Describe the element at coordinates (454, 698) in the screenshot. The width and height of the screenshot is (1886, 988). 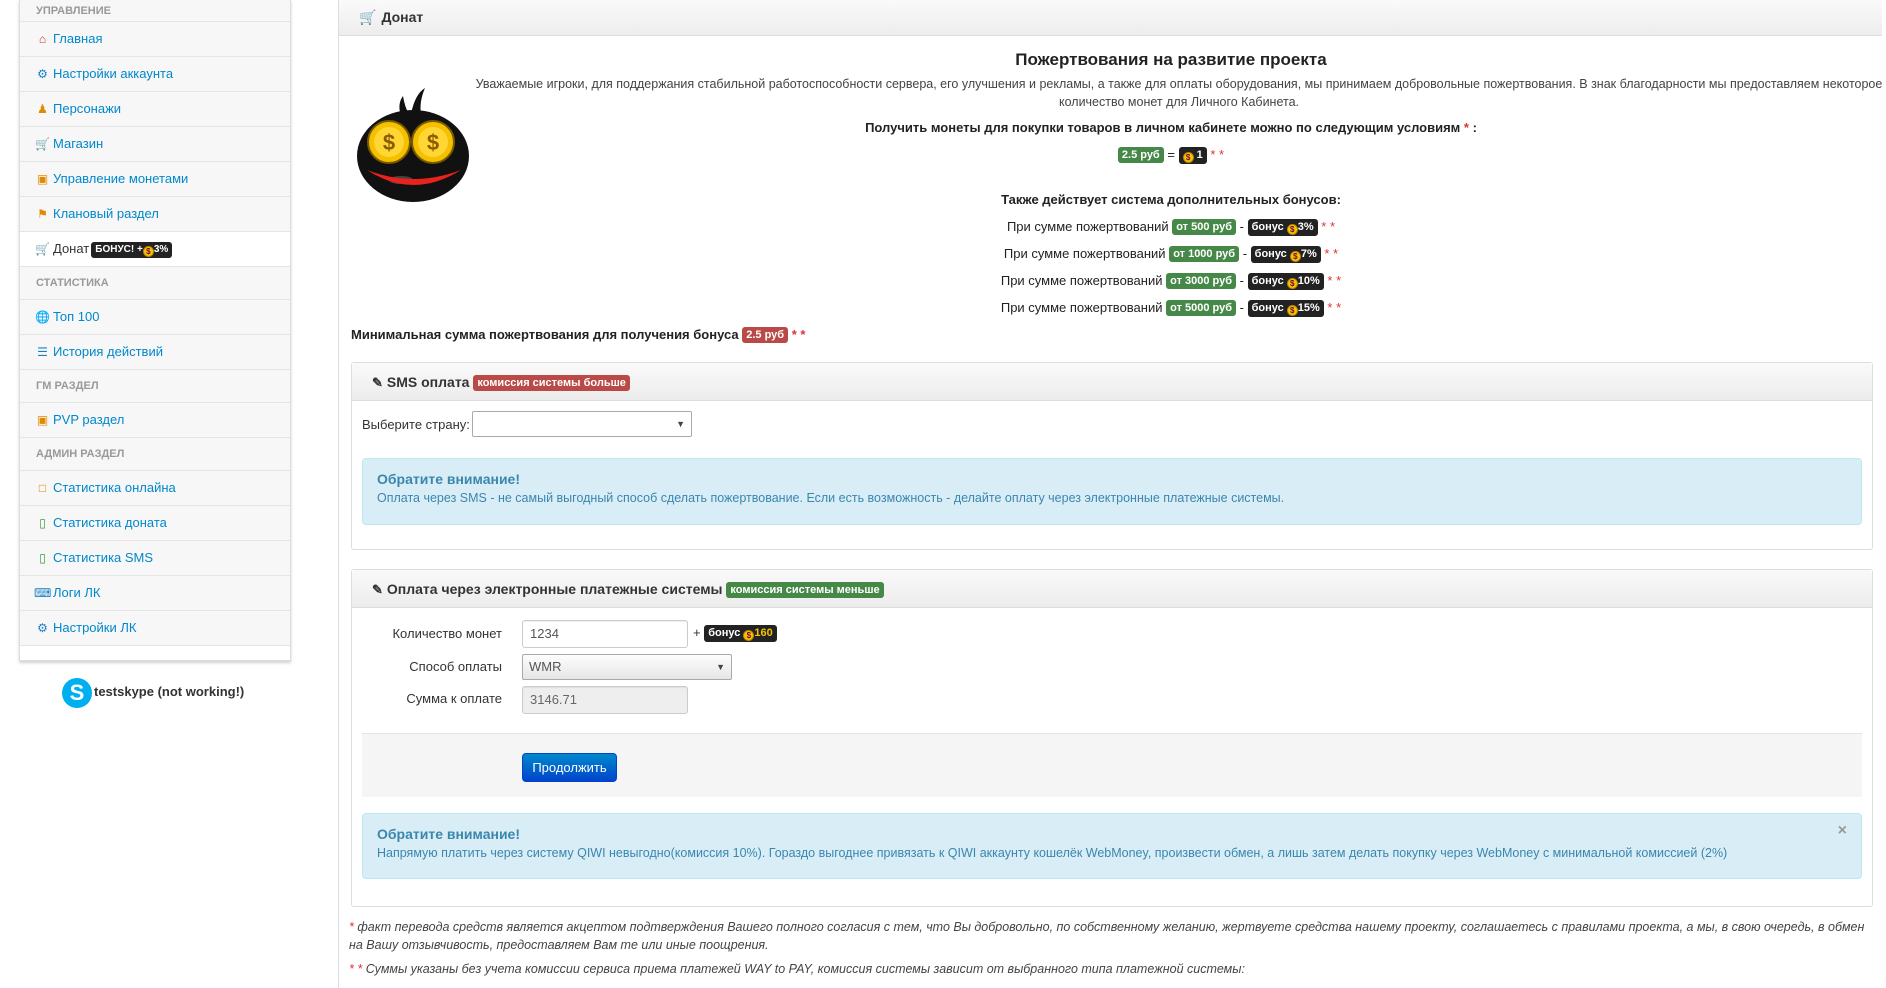
I see `sum-label: Сумма к оплате` at that location.